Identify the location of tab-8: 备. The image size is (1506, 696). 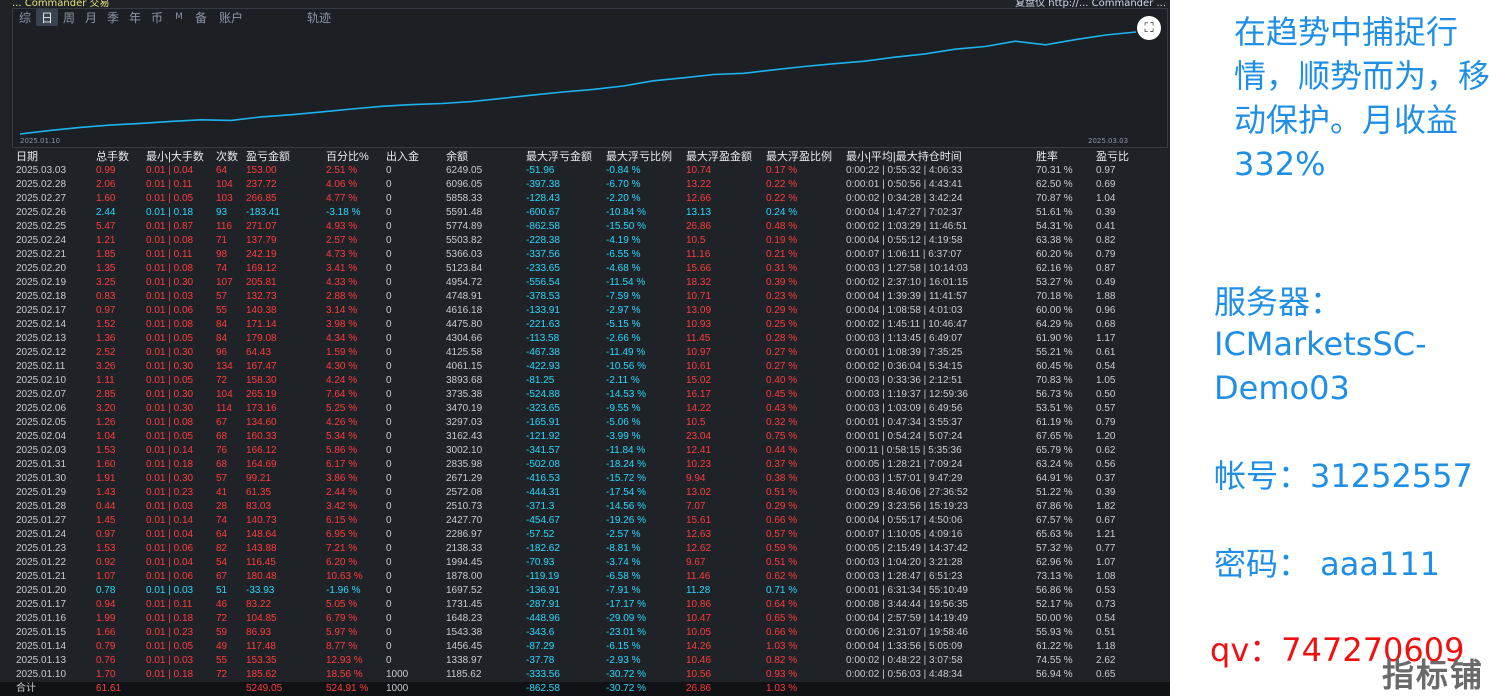
(201, 17).